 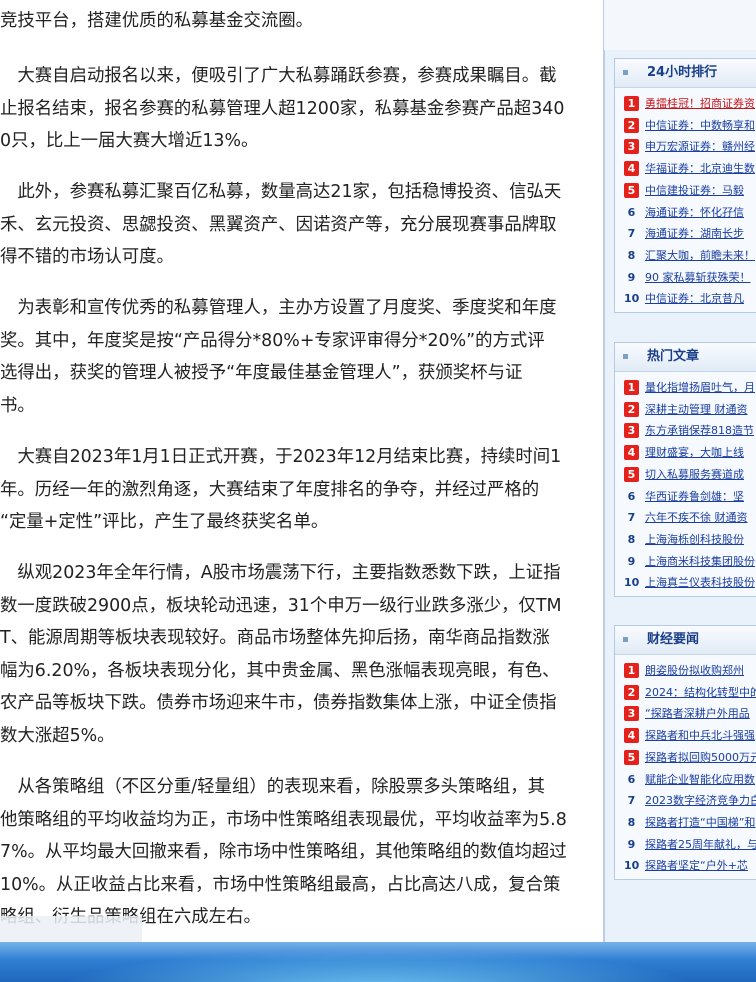 I want to click on ranking-list-item: 9 探路者25周年献礼，与, so click(x=685, y=846).